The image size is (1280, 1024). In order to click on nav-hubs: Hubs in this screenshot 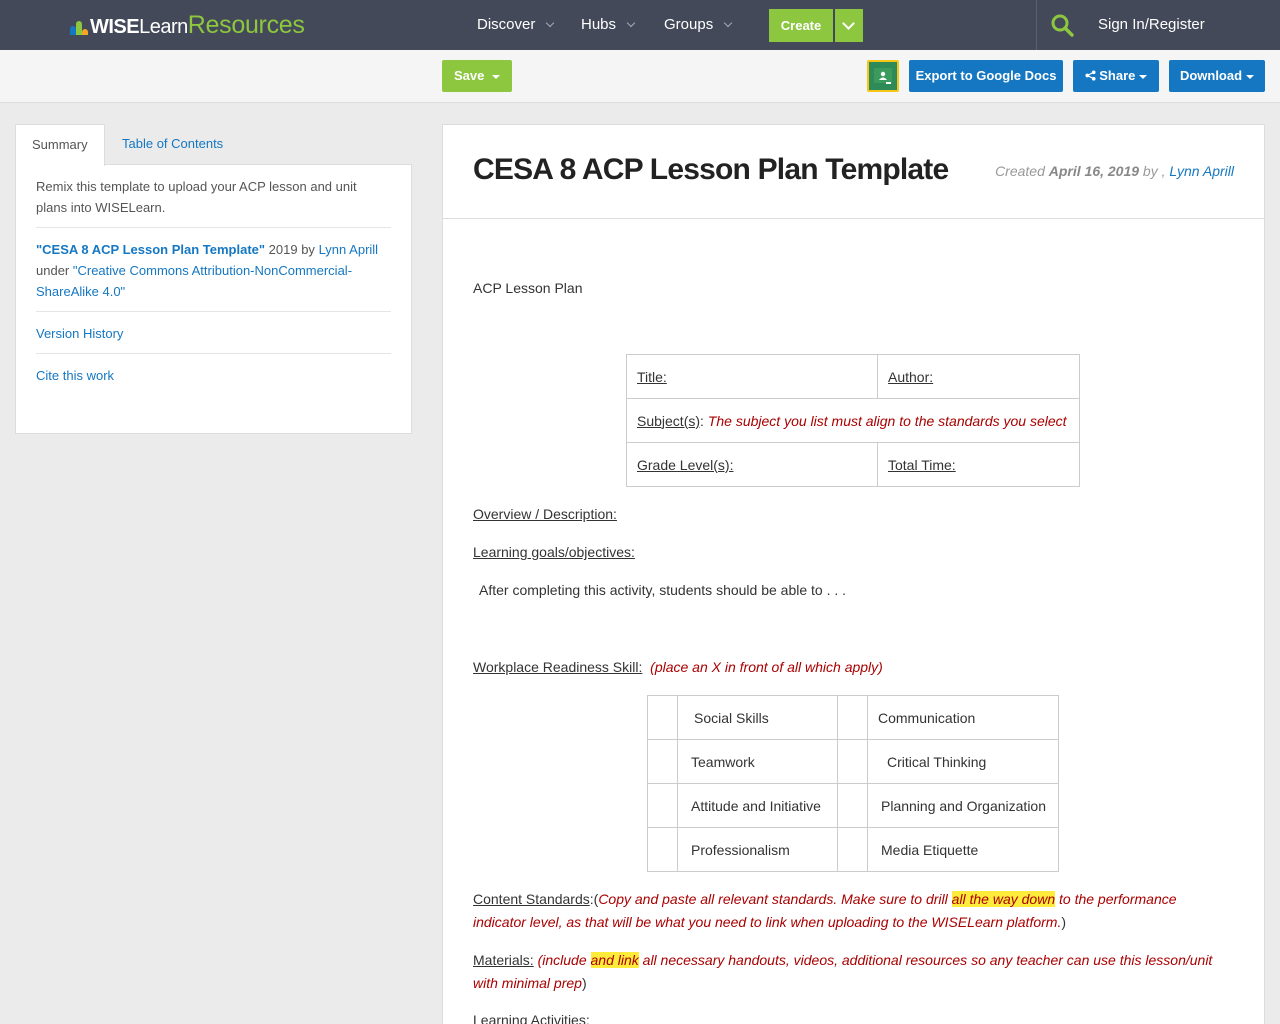, I will do `click(608, 25)`.